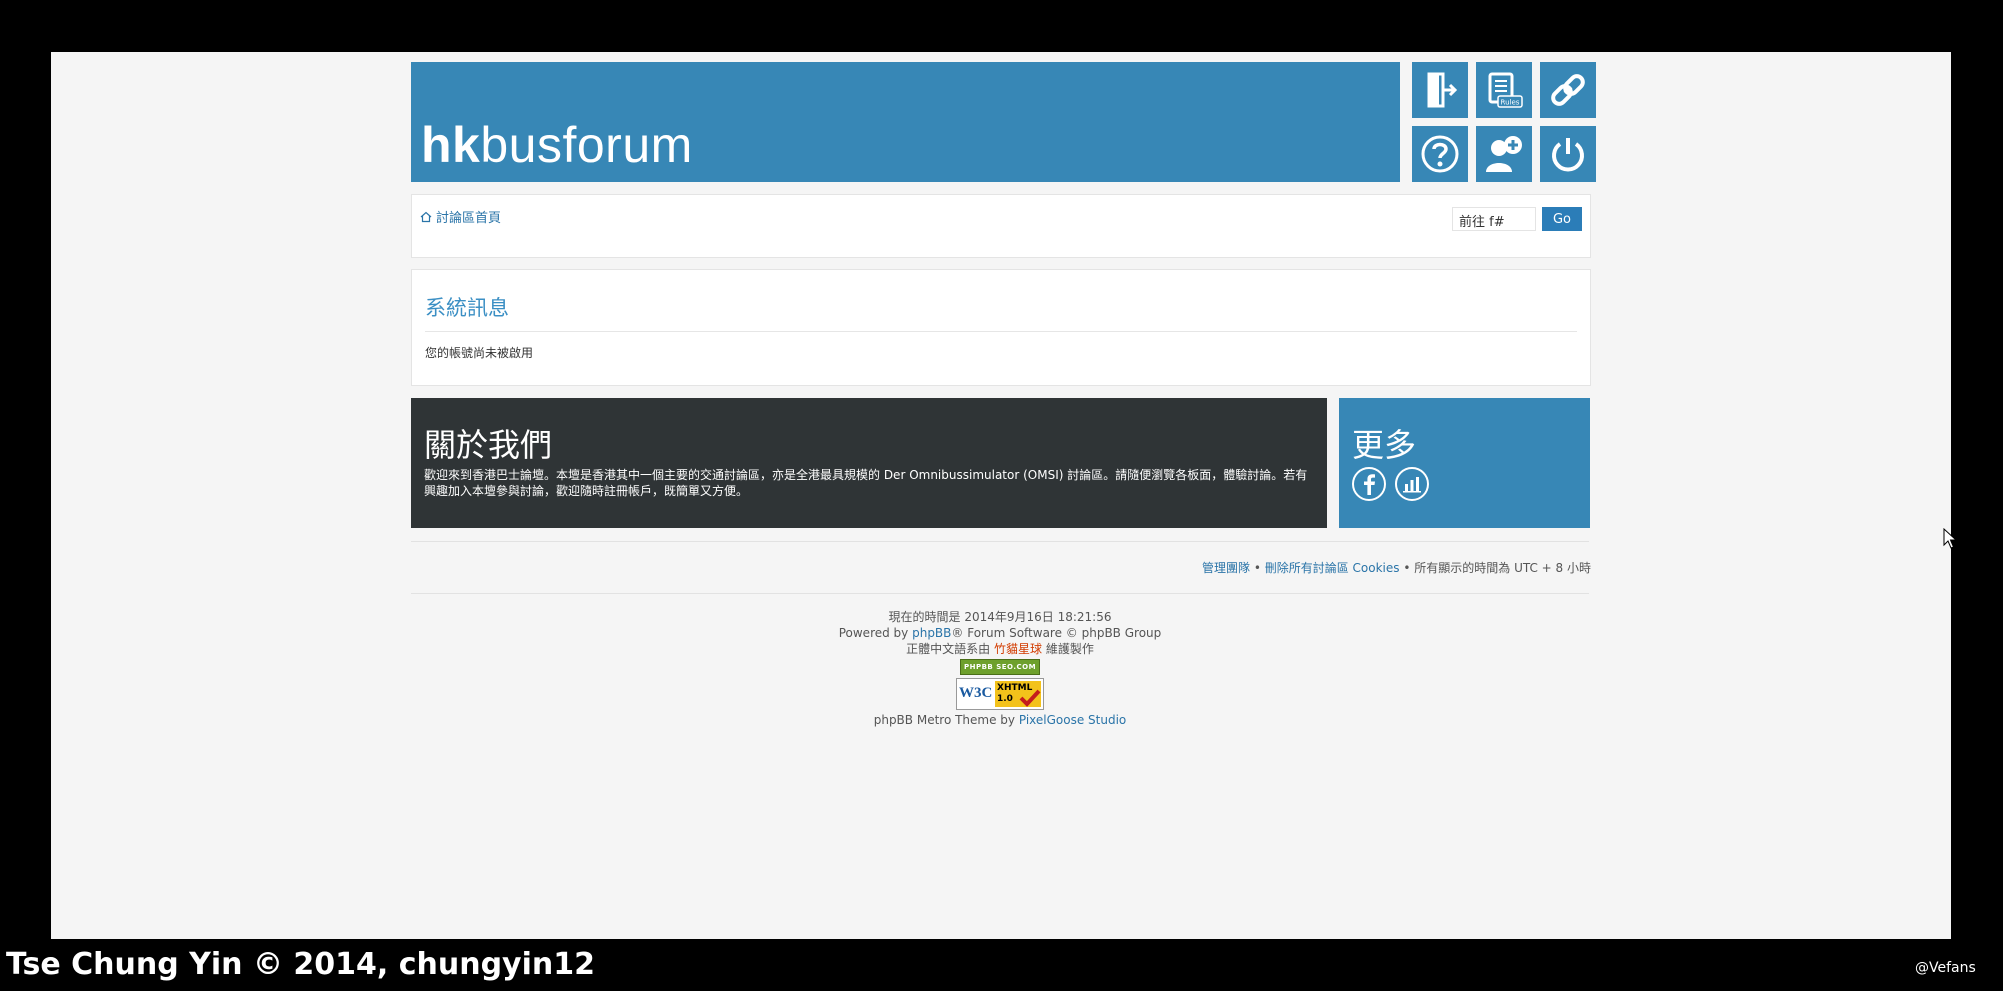  I want to click on more-title: 更多, so click(1384, 445).